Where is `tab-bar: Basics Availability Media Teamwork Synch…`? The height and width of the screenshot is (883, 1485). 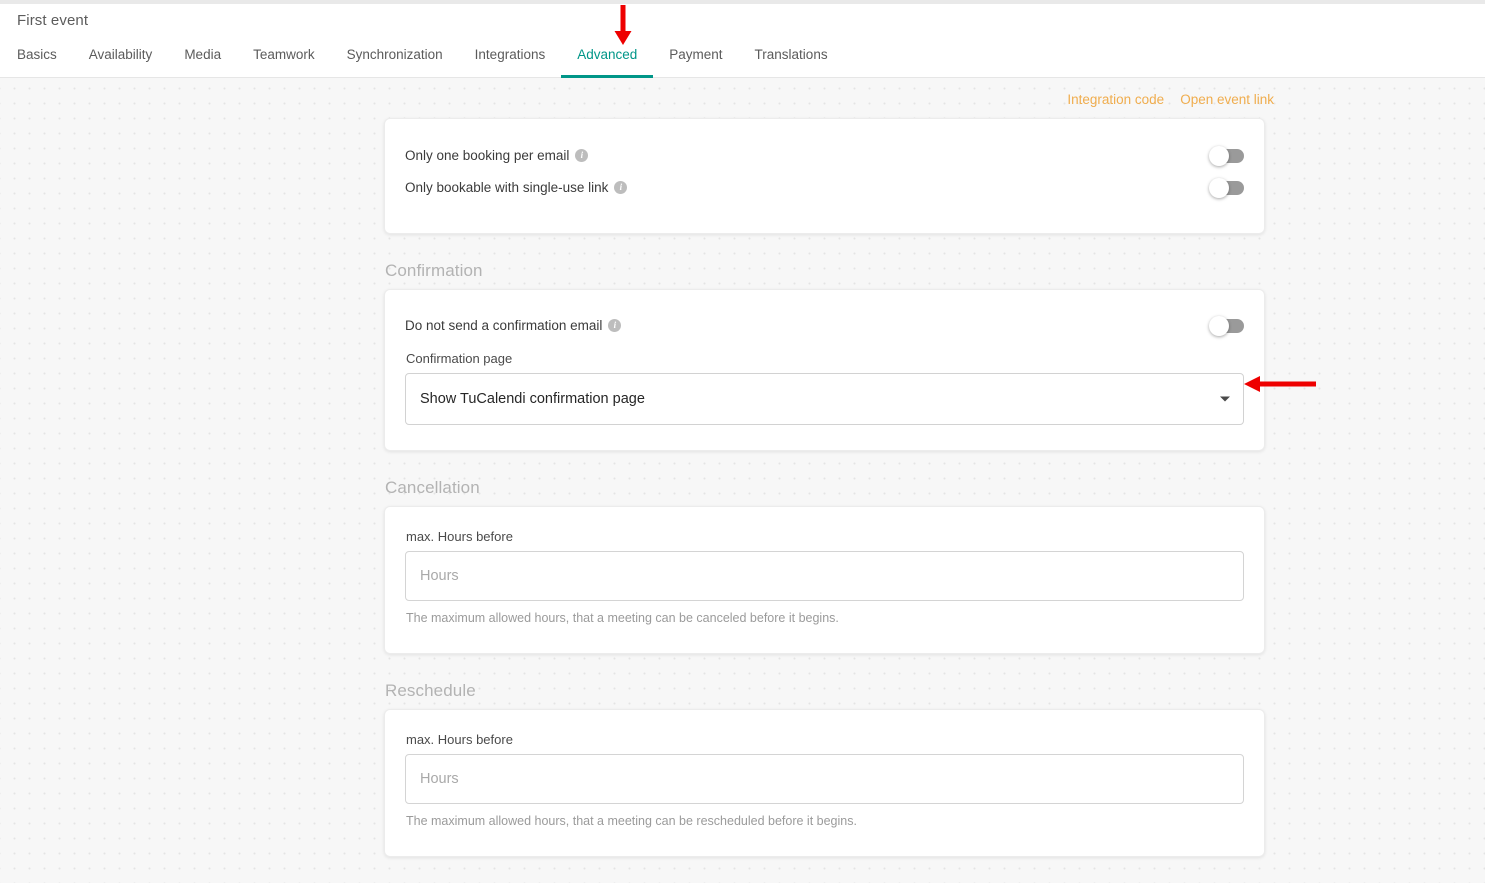 tab-bar: Basics Availability Media Teamwork Synch… is located at coordinates (422, 59).